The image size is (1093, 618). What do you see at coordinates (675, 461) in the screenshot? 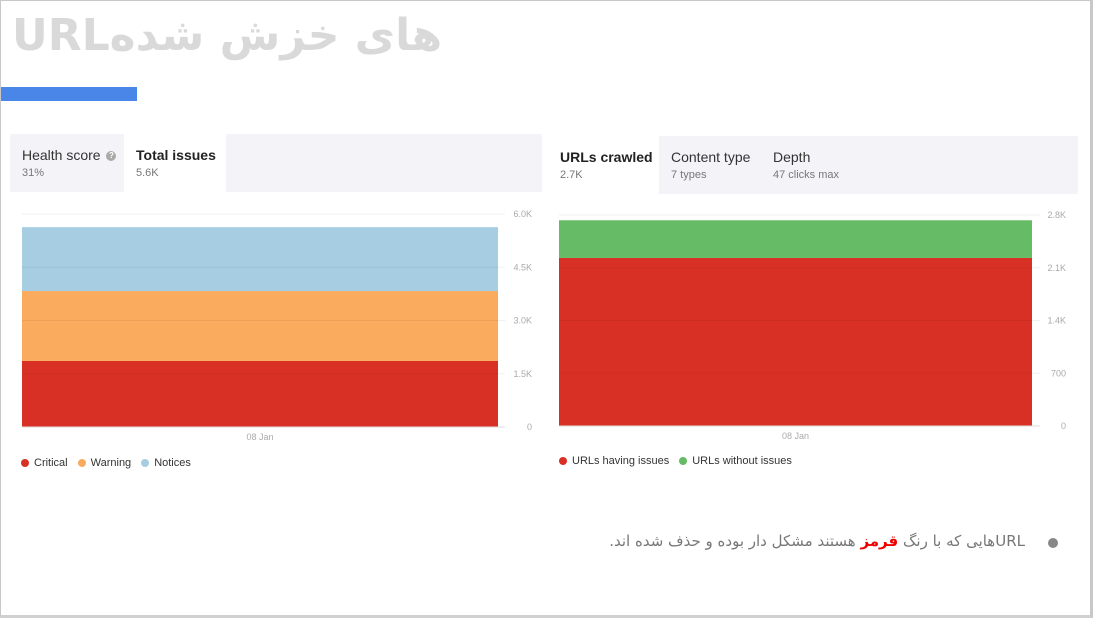
I see `urls-legend: URLs having issues URLs without issues` at bounding box center [675, 461].